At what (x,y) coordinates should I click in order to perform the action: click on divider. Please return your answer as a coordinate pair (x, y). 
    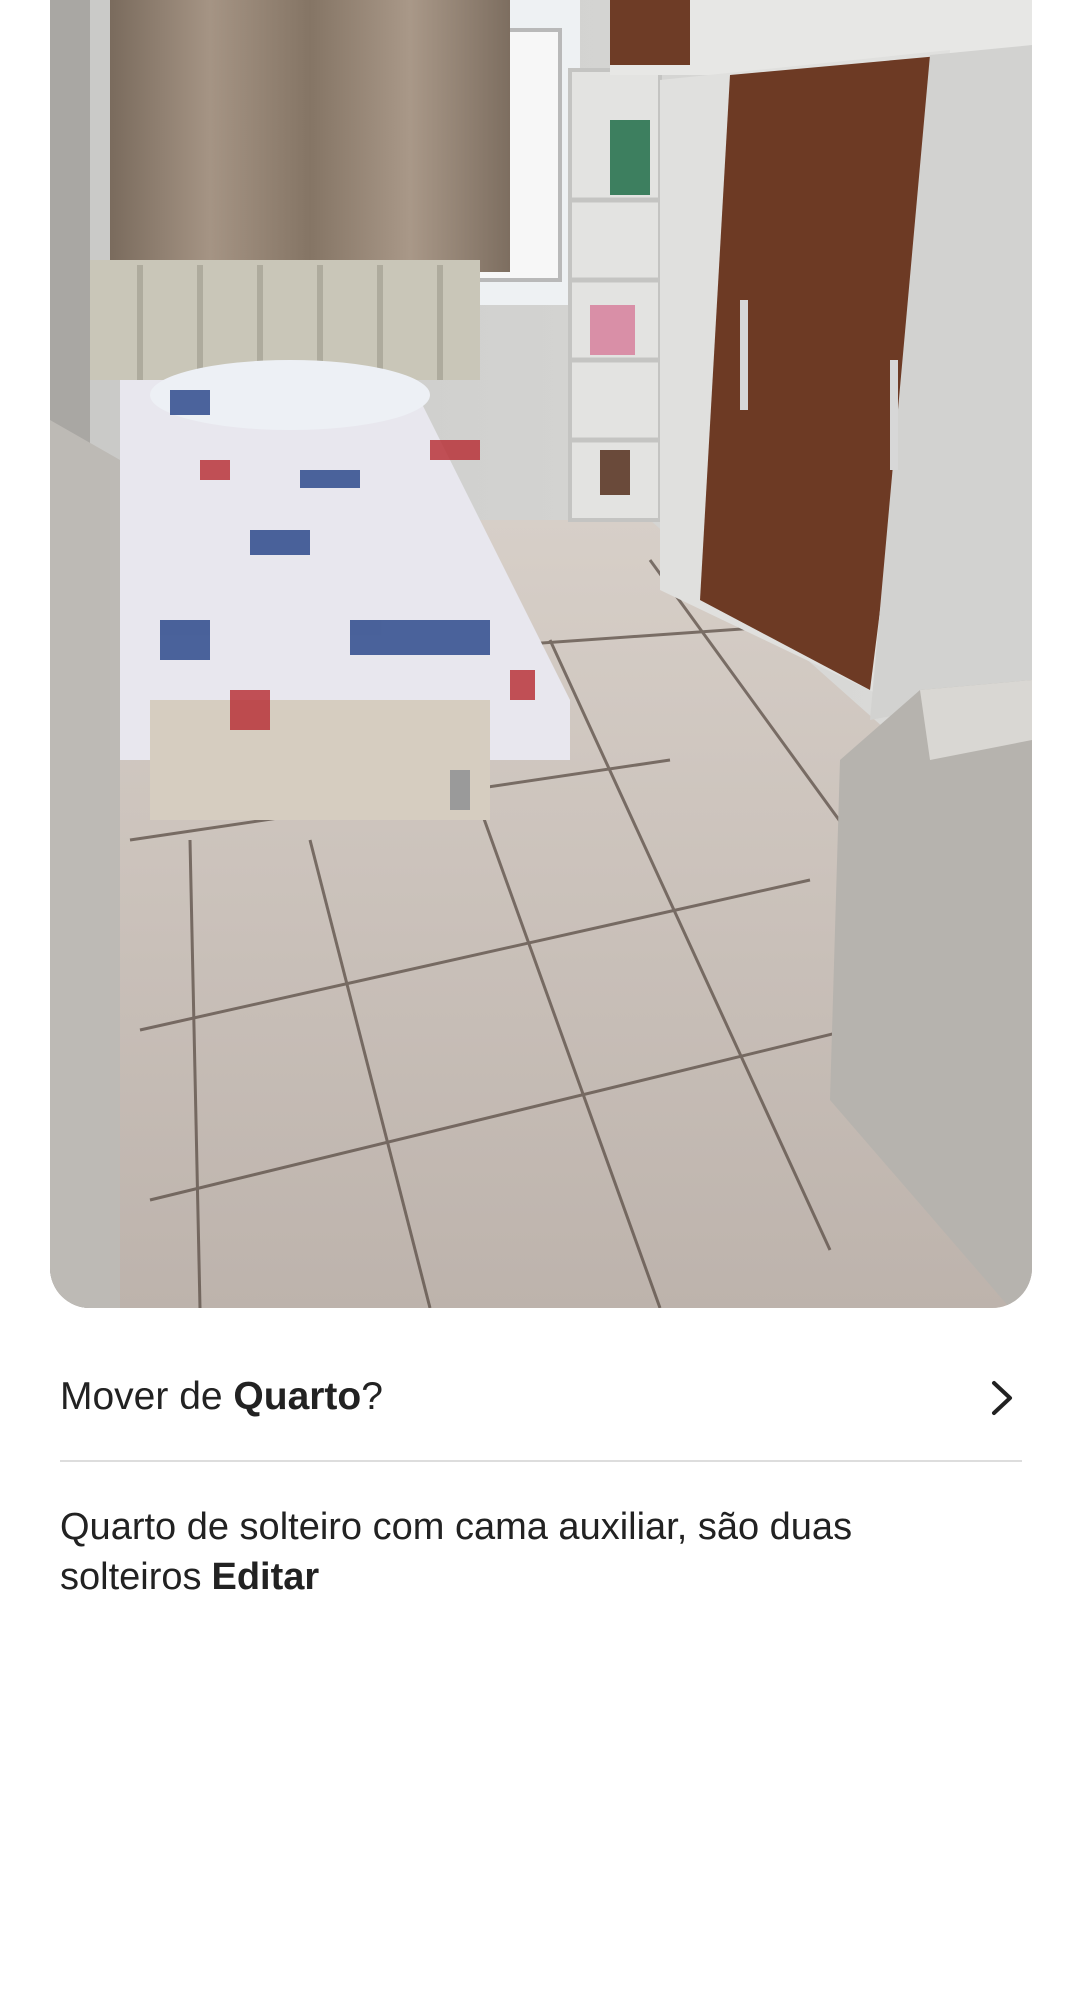
    Looking at the image, I should click on (541, 1461).